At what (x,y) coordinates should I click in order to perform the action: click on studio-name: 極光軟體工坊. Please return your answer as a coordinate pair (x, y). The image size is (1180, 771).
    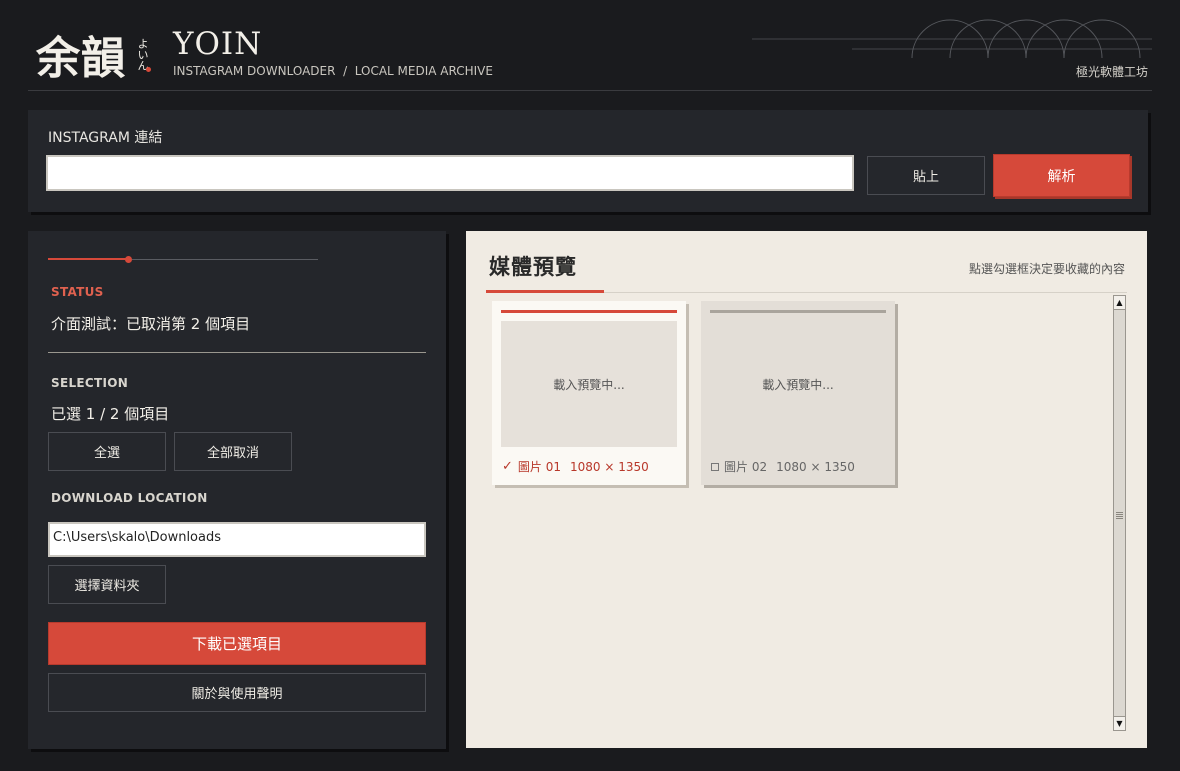
    Looking at the image, I should click on (1111, 72).